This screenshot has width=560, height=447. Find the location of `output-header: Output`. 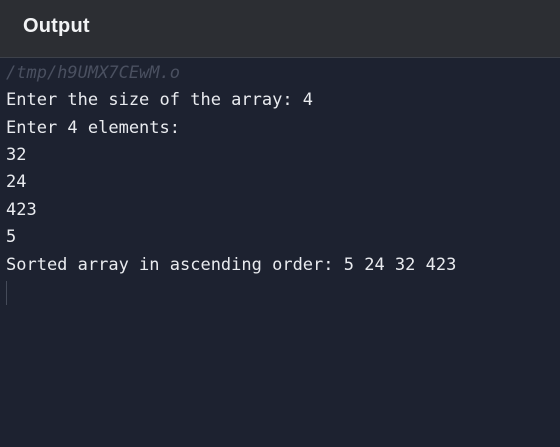

output-header: Output is located at coordinates (280, 29).